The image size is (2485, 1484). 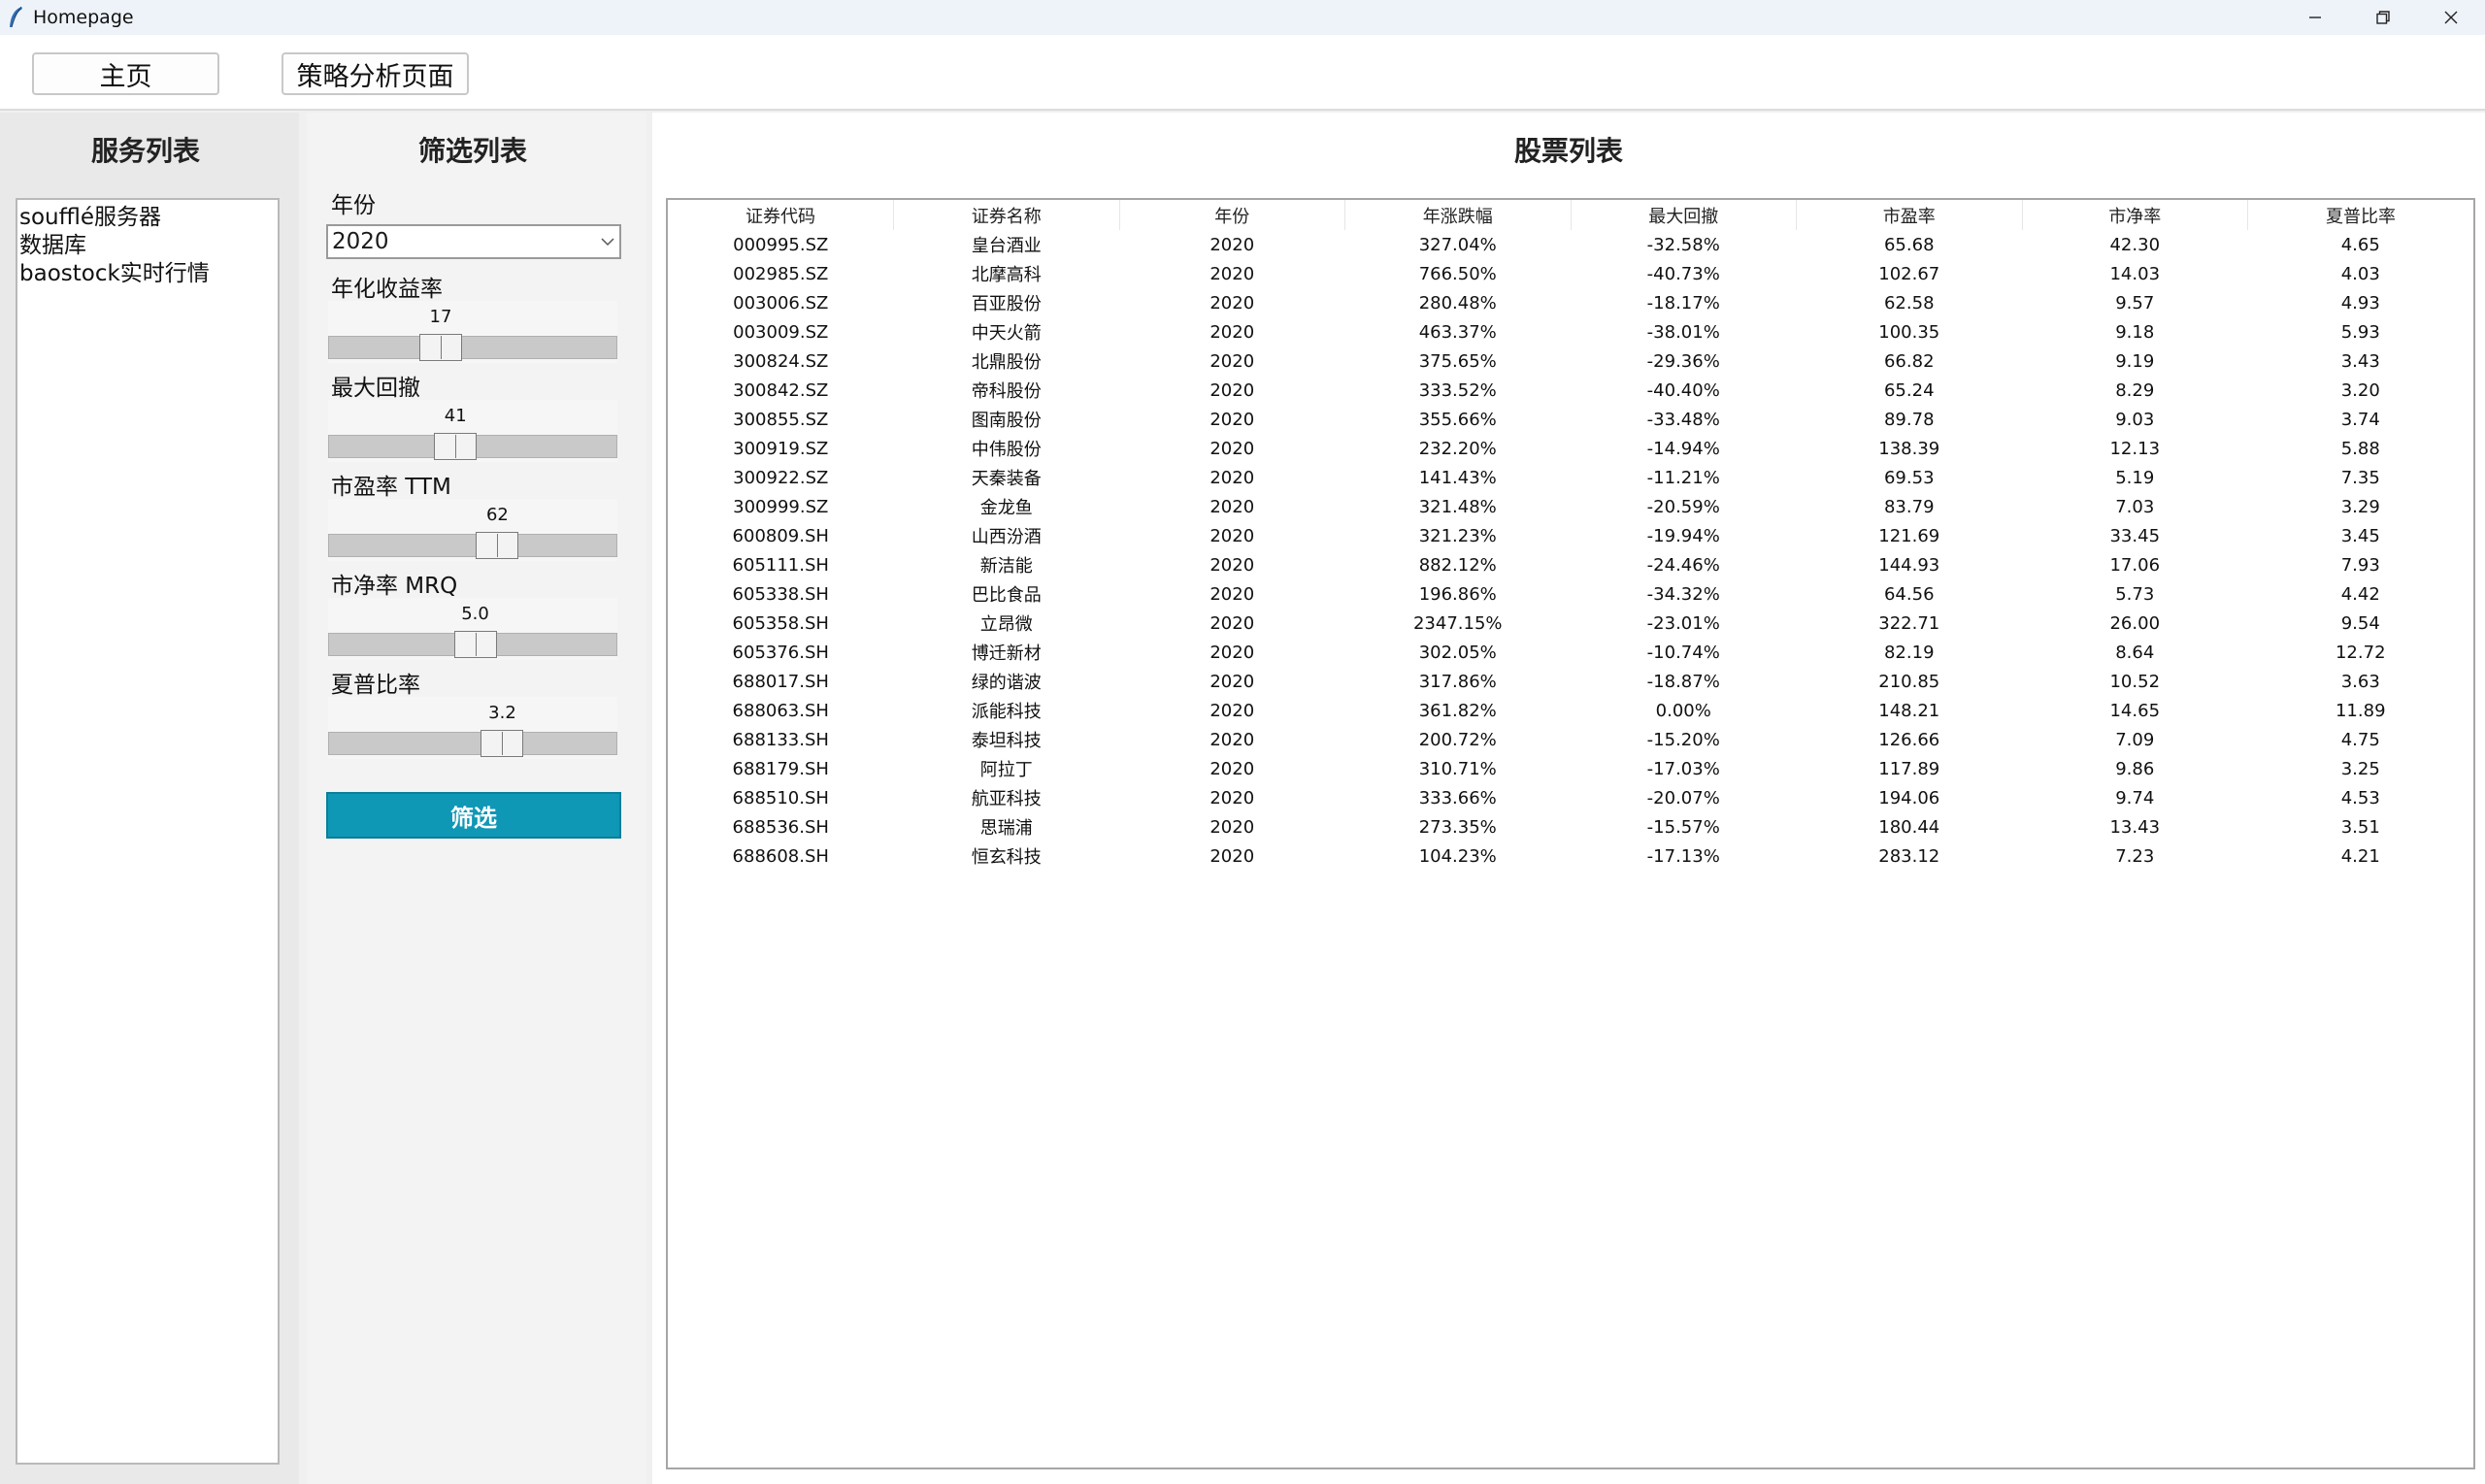 What do you see at coordinates (2135, 856) in the screenshot?
I see `table-cell: 7.23` at bounding box center [2135, 856].